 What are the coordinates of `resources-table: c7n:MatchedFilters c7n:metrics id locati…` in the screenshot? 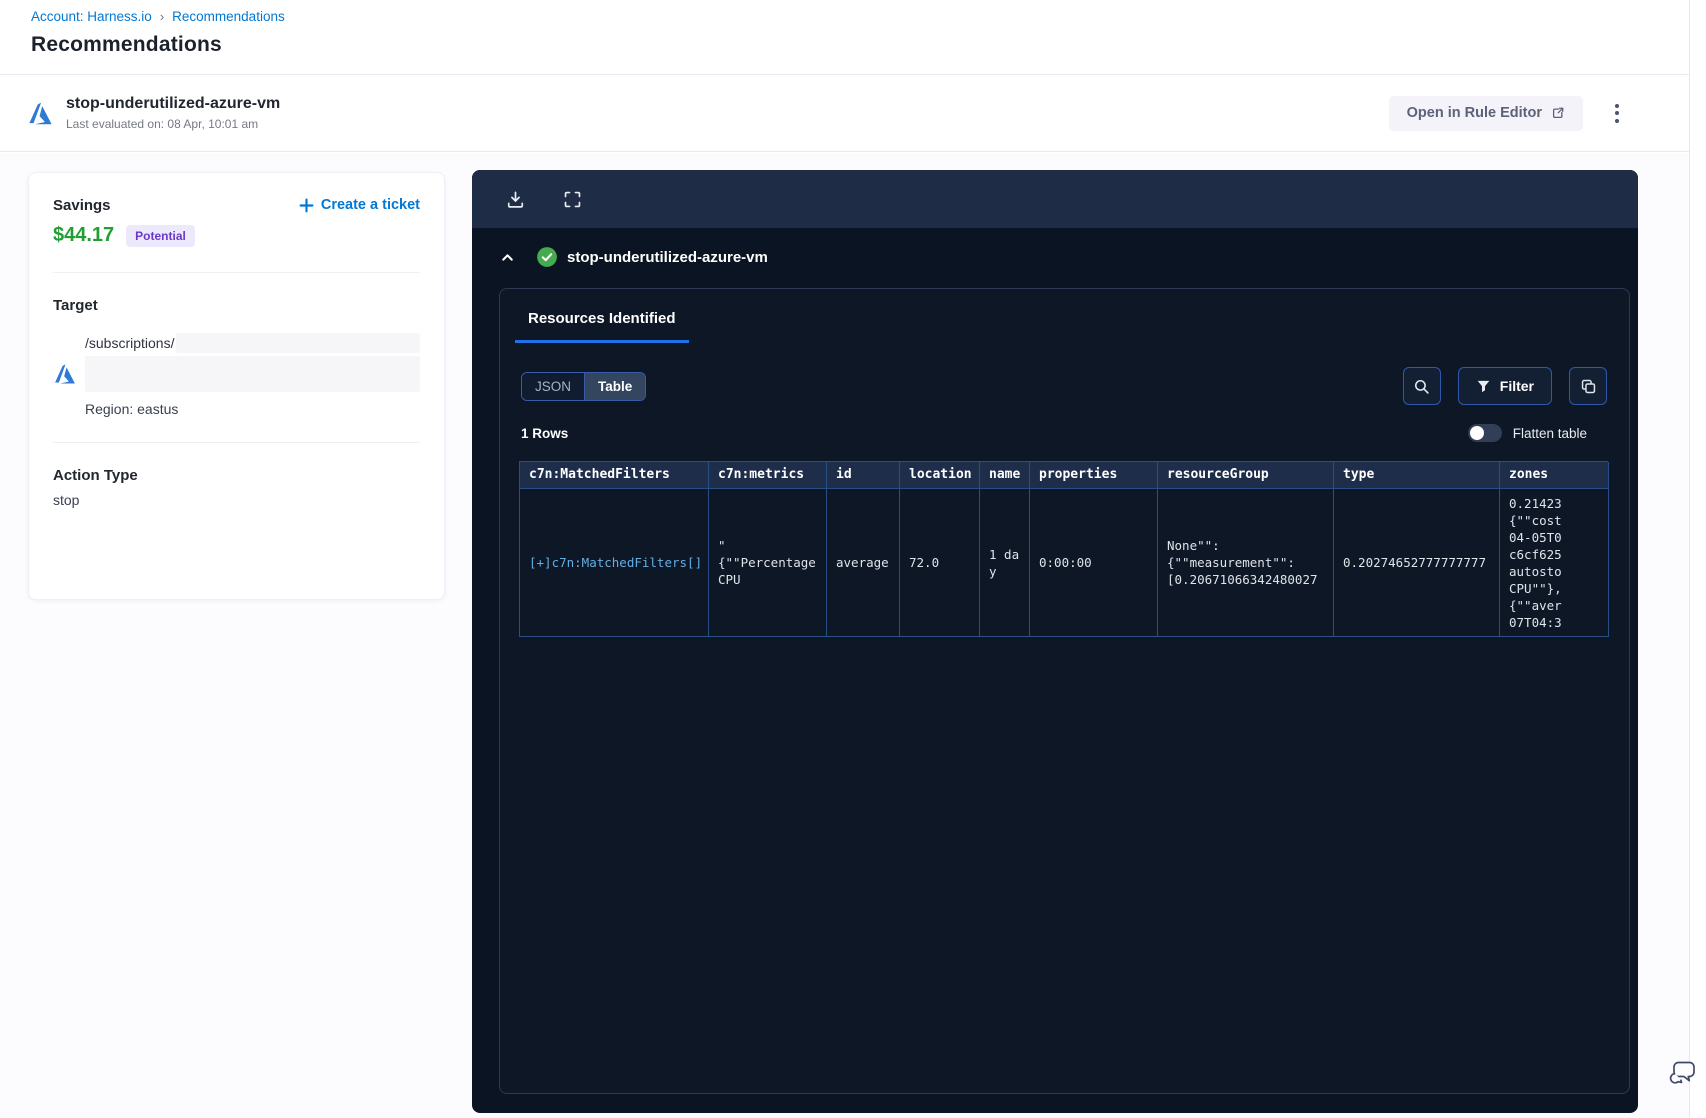 It's located at (1064, 549).